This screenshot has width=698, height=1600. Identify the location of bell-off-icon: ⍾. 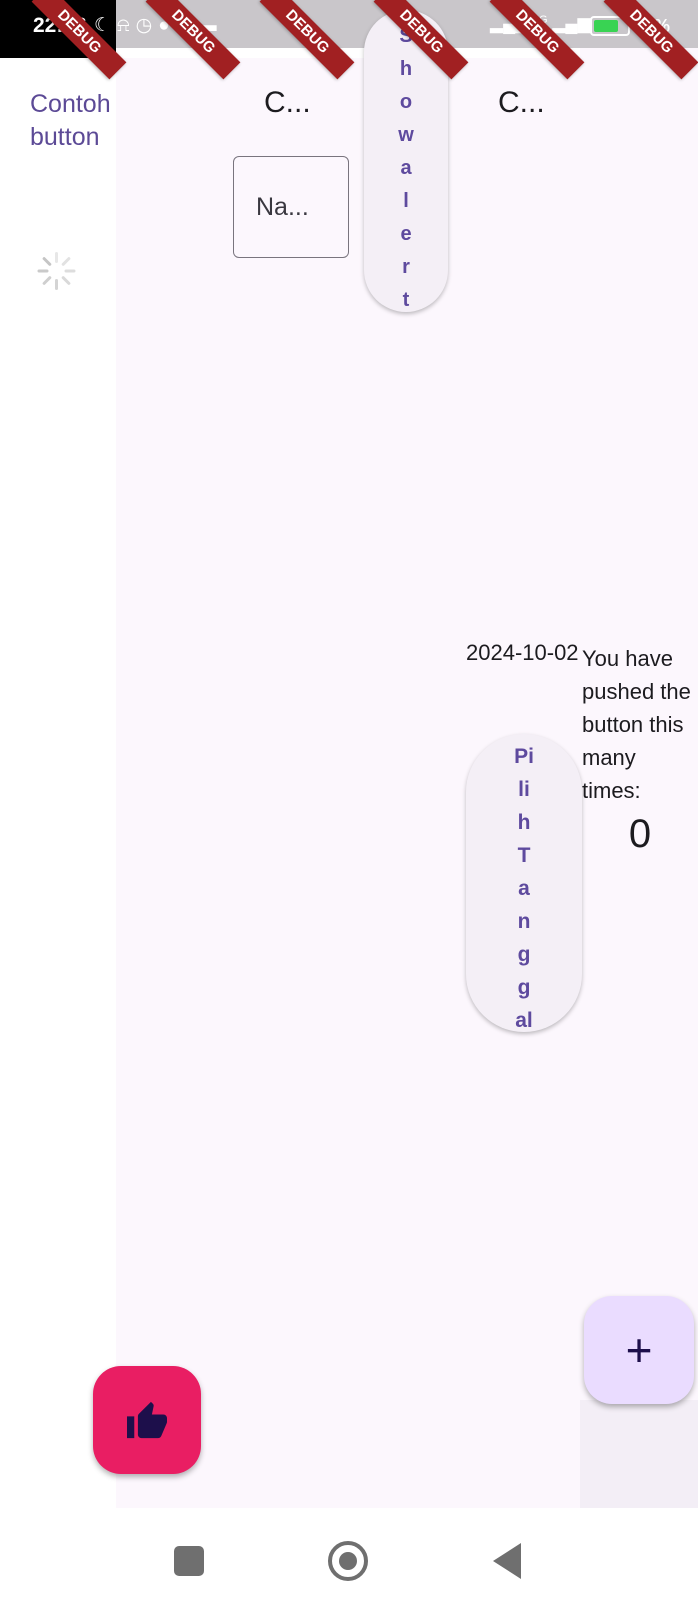
(126, 25).